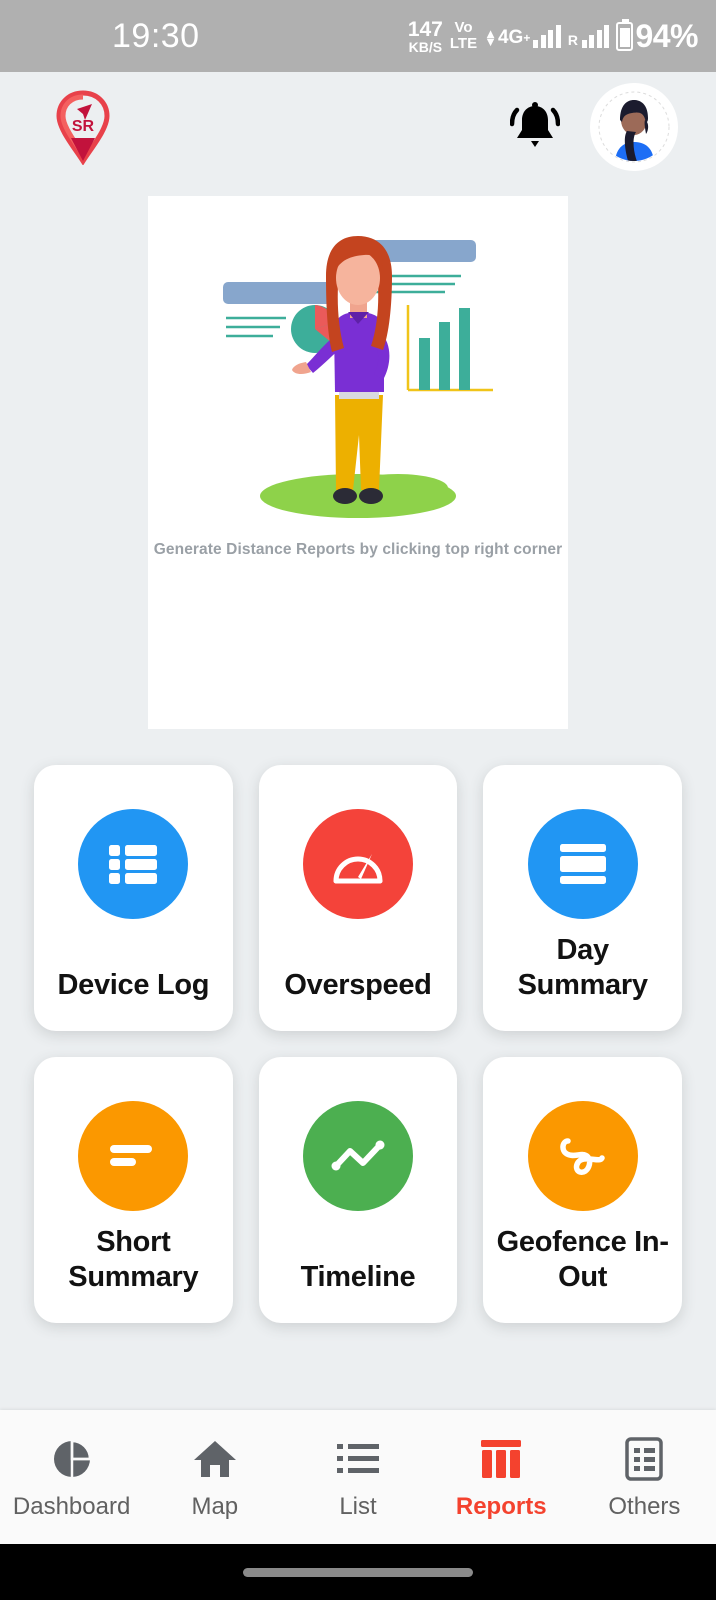 Image resolution: width=716 pixels, height=1600 pixels. What do you see at coordinates (507, 38) in the screenshot?
I see `network-type-label: ▲ ▼ 4G +` at bounding box center [507, 38].